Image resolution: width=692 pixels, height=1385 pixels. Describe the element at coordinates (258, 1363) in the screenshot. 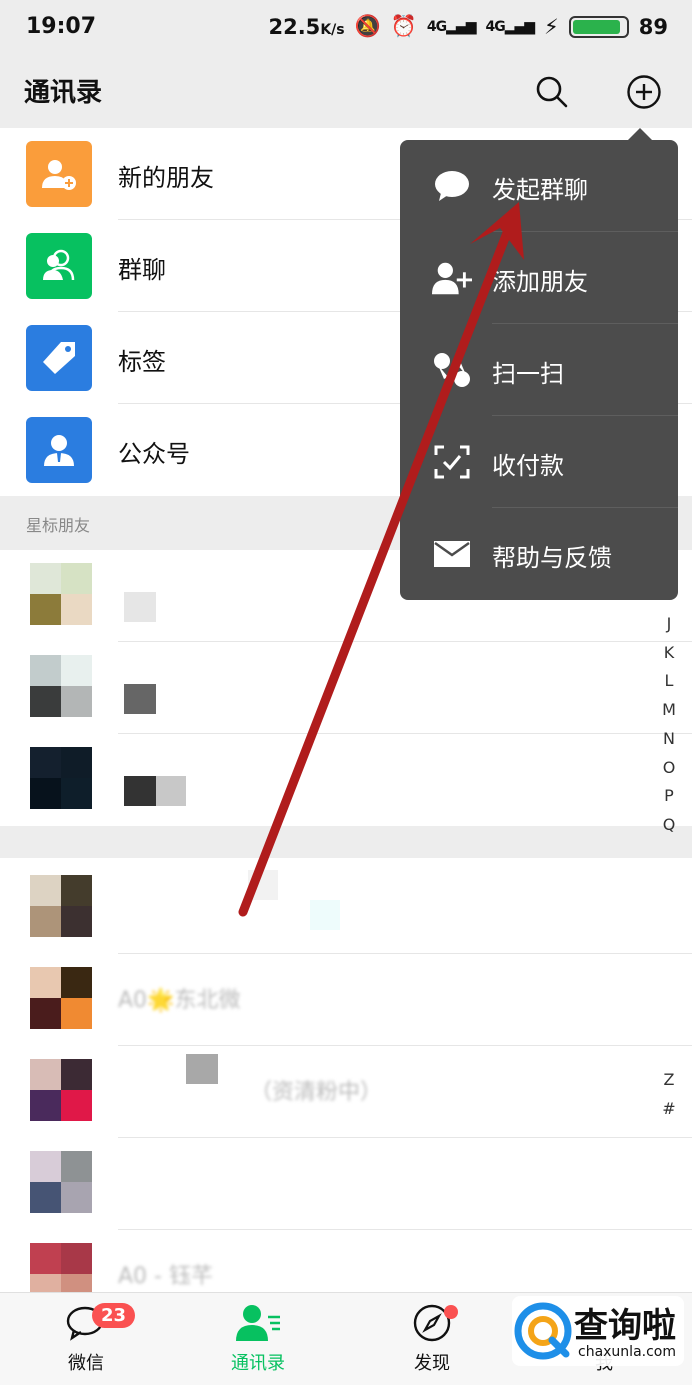

I see `tab-label: 通讯录` at that location.